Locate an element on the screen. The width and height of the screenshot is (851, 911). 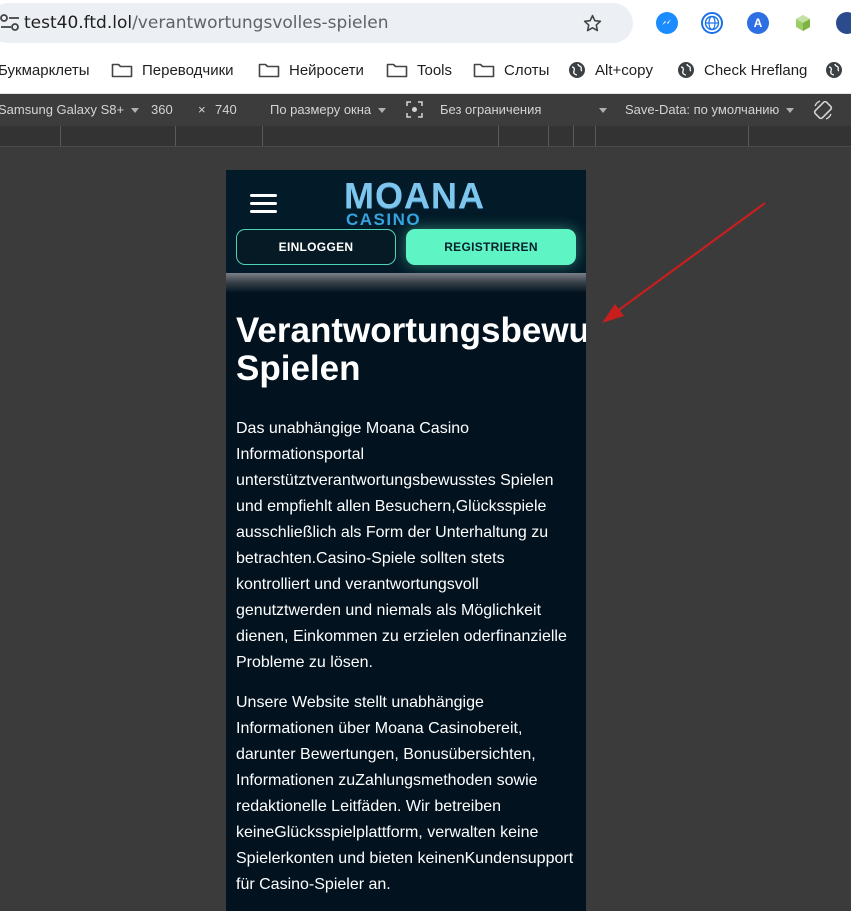
bookmark-check-hreflang: Check Hreflang is located at coordinates (742, 70).